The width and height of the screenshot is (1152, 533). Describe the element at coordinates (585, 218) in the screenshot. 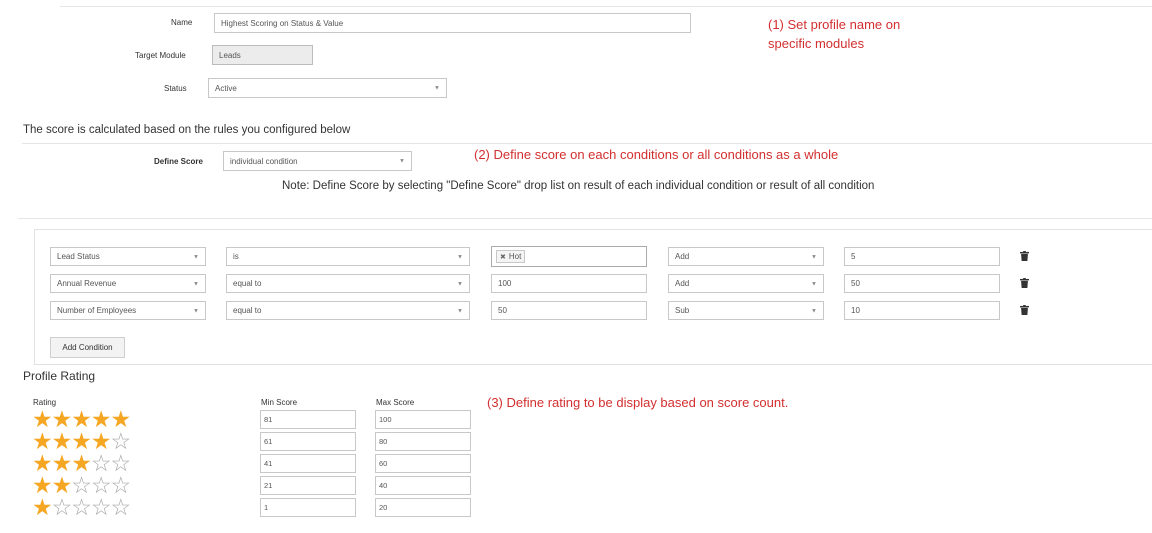

I see `conditions-top-divider` at that location.